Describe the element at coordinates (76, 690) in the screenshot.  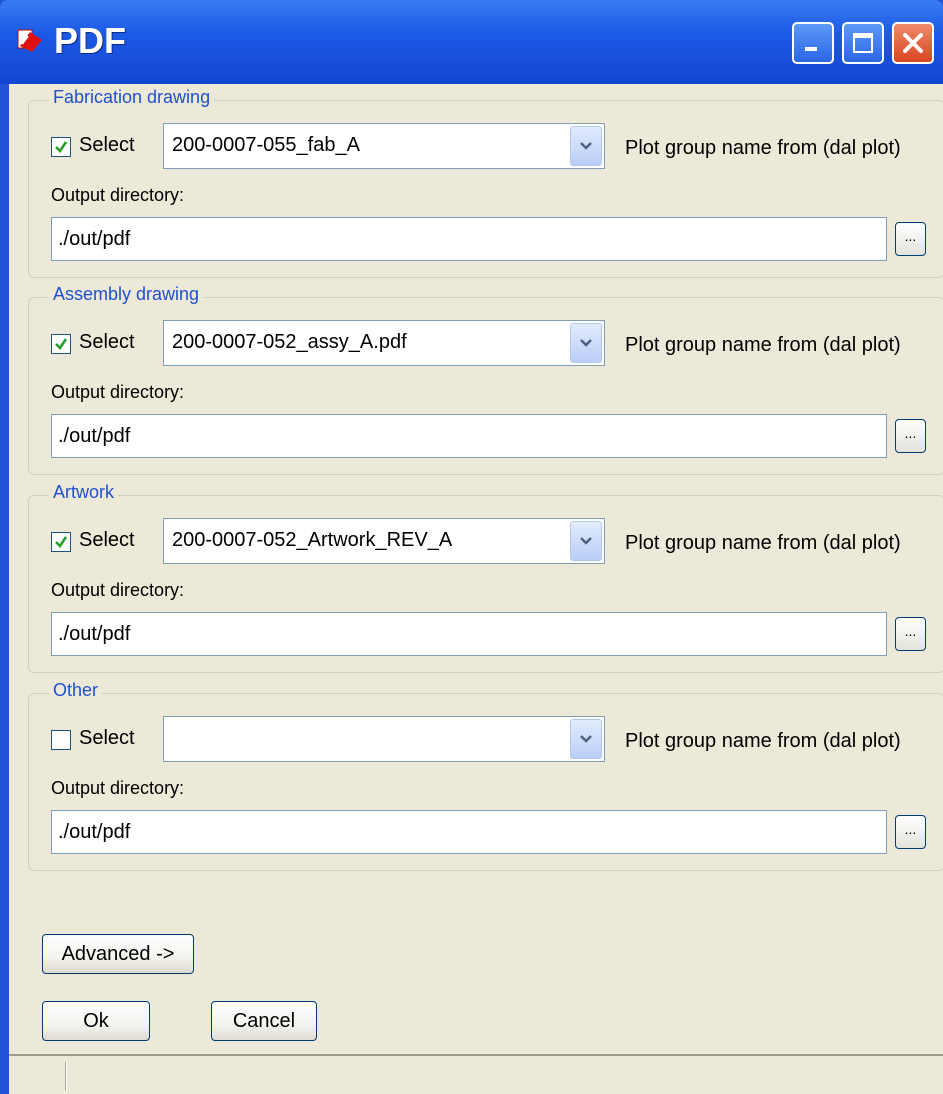
I see `group-legend: Other` at that location.